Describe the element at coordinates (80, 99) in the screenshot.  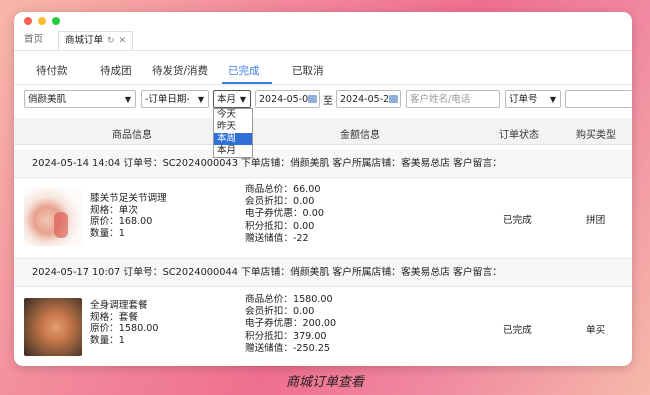
I see `store-select: 俏颜美肌 ▼` at that location.